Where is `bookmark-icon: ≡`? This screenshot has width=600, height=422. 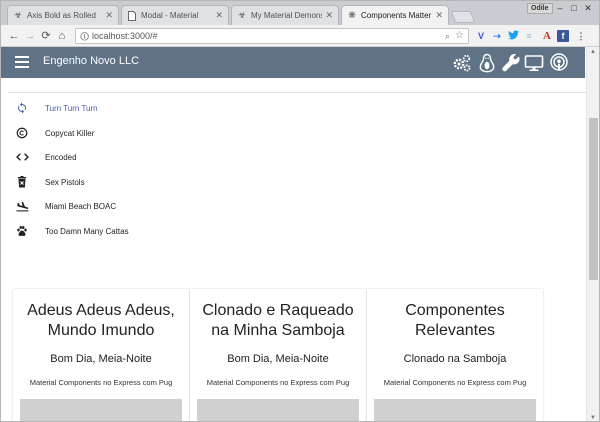 bookmark-icon: ≡ is located at coordinates (529, 36).